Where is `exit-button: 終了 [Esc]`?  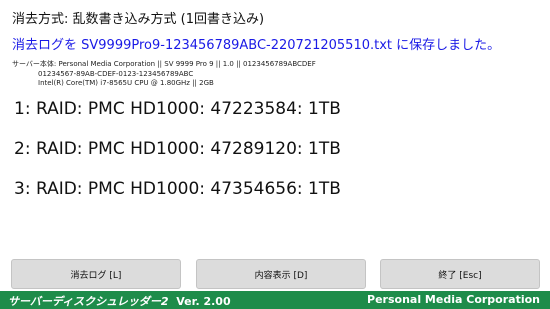
exit-button: 終了 [Esc] is located at coordinates (460, 274).